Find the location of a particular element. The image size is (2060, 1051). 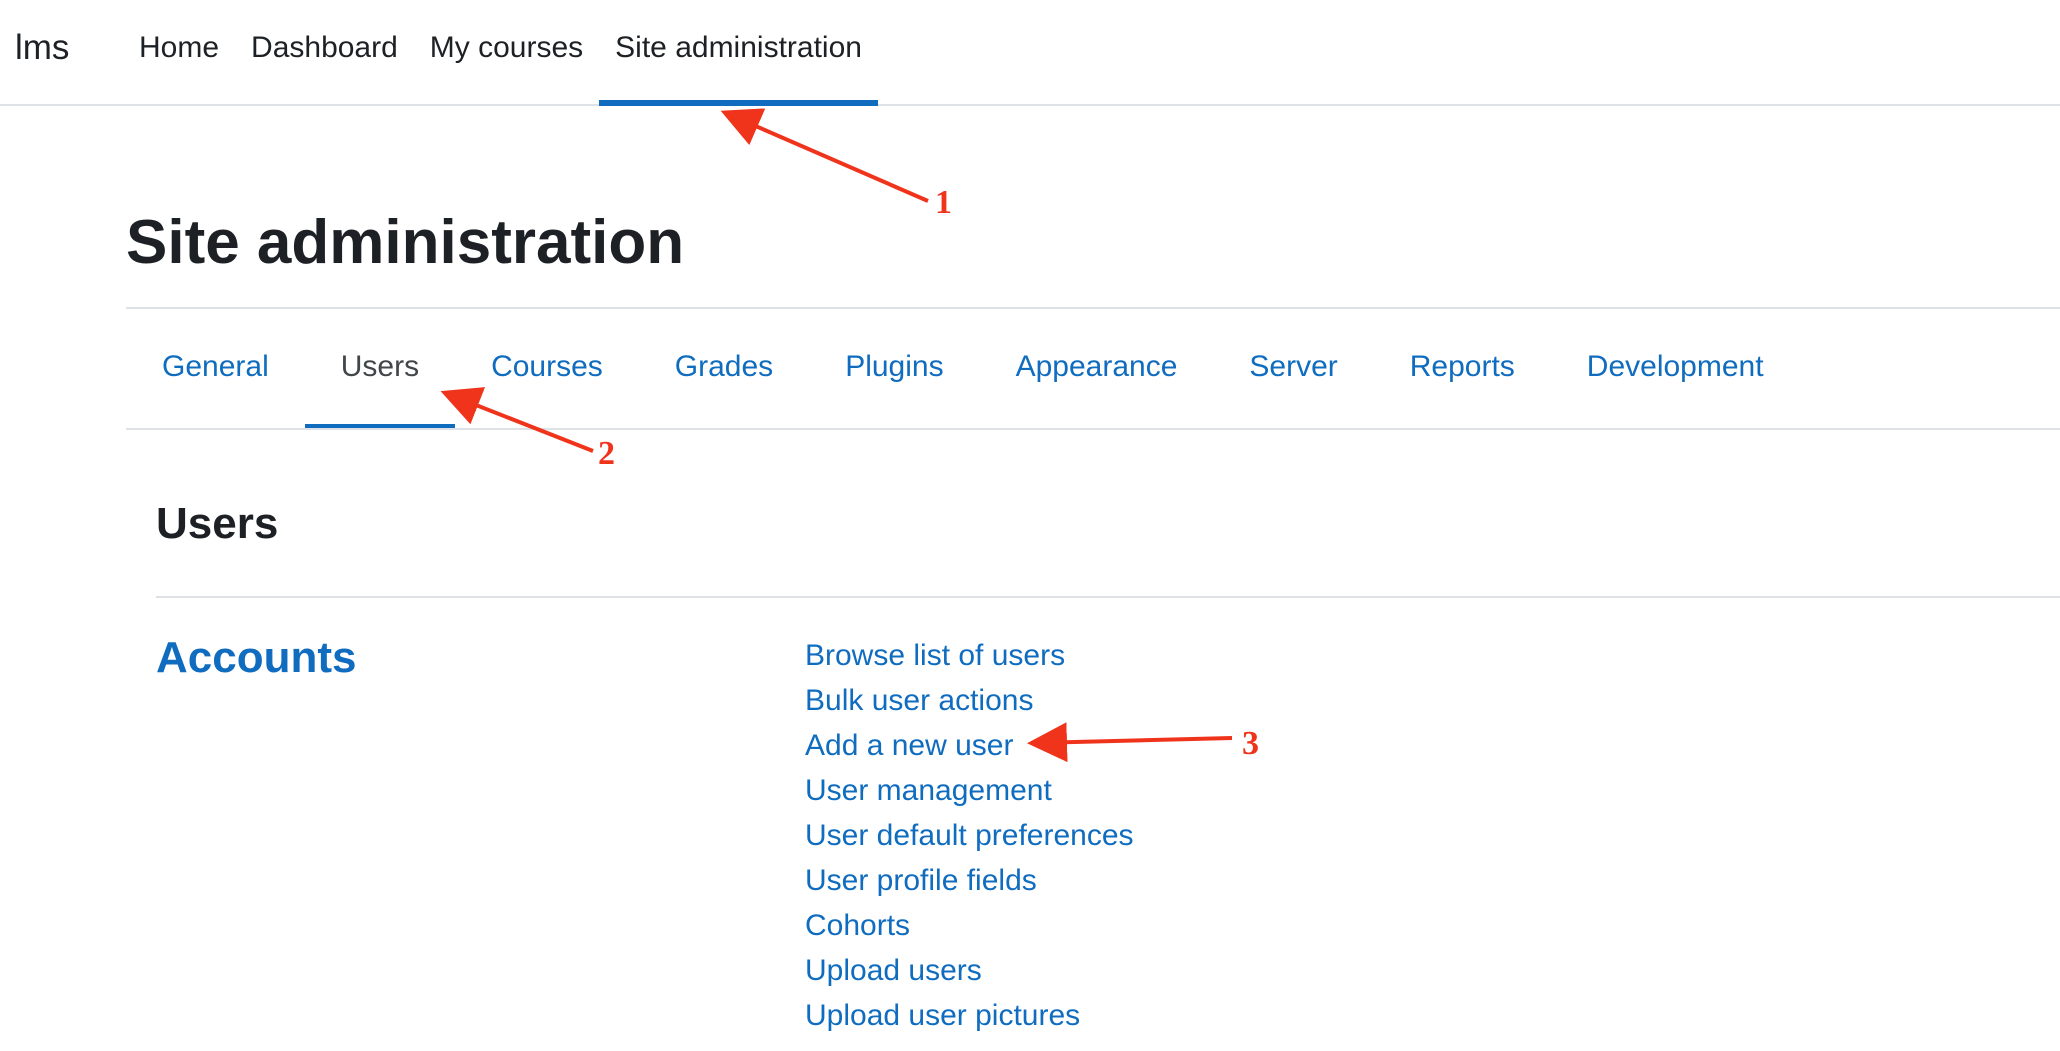

section-heading-users: Users is located at coordinates (217, 523).